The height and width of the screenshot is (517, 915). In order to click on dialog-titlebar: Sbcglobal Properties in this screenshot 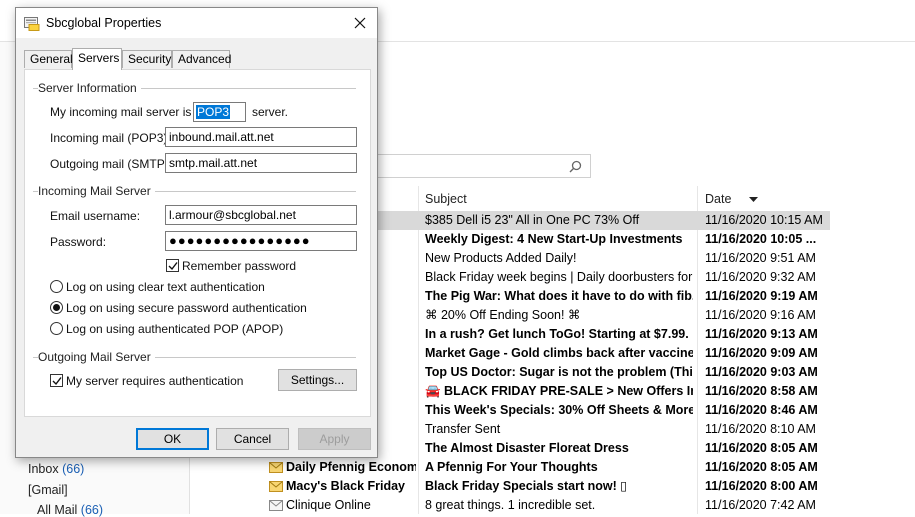, I will do `click(196, 23)`.